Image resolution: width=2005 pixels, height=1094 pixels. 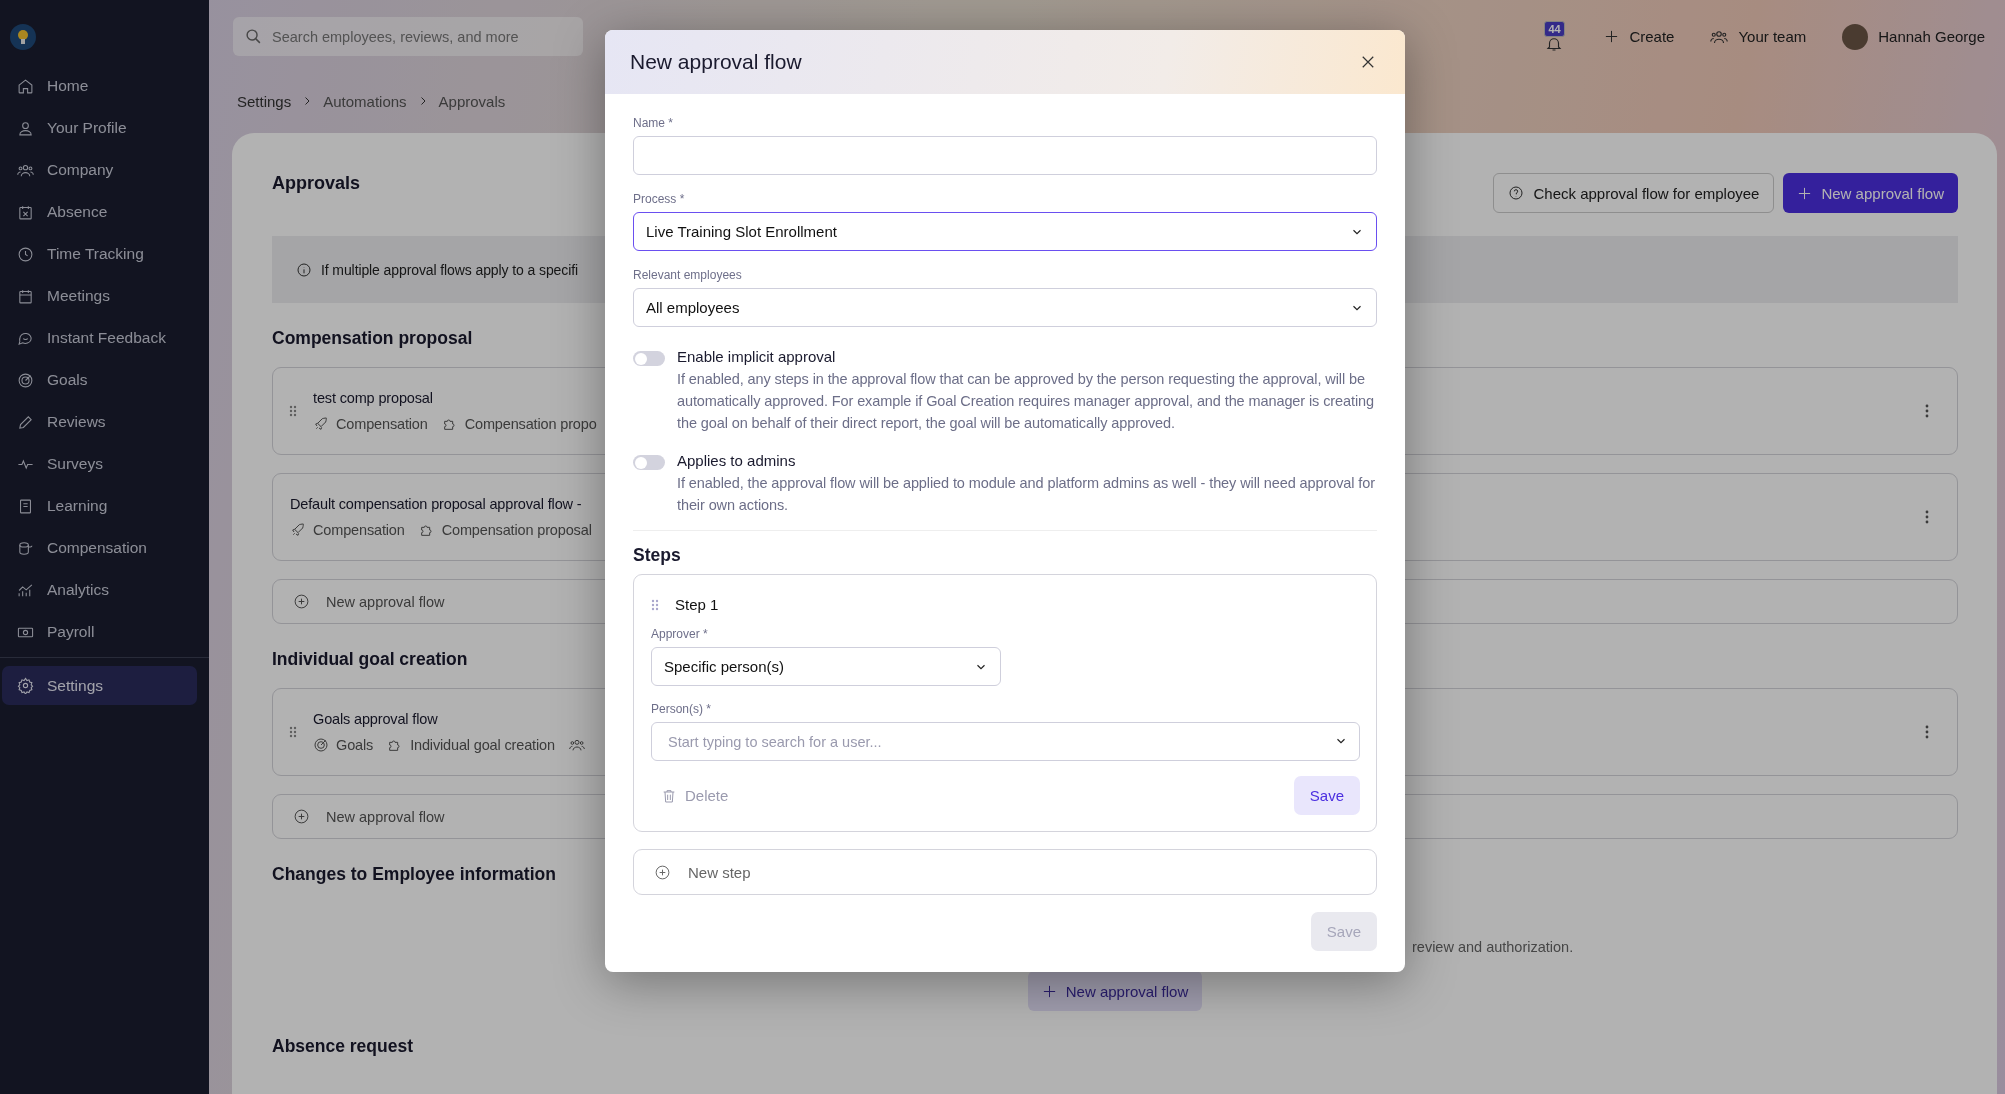 I want to click on toggle-label: Applies to admins, so click(x=737, y=460).